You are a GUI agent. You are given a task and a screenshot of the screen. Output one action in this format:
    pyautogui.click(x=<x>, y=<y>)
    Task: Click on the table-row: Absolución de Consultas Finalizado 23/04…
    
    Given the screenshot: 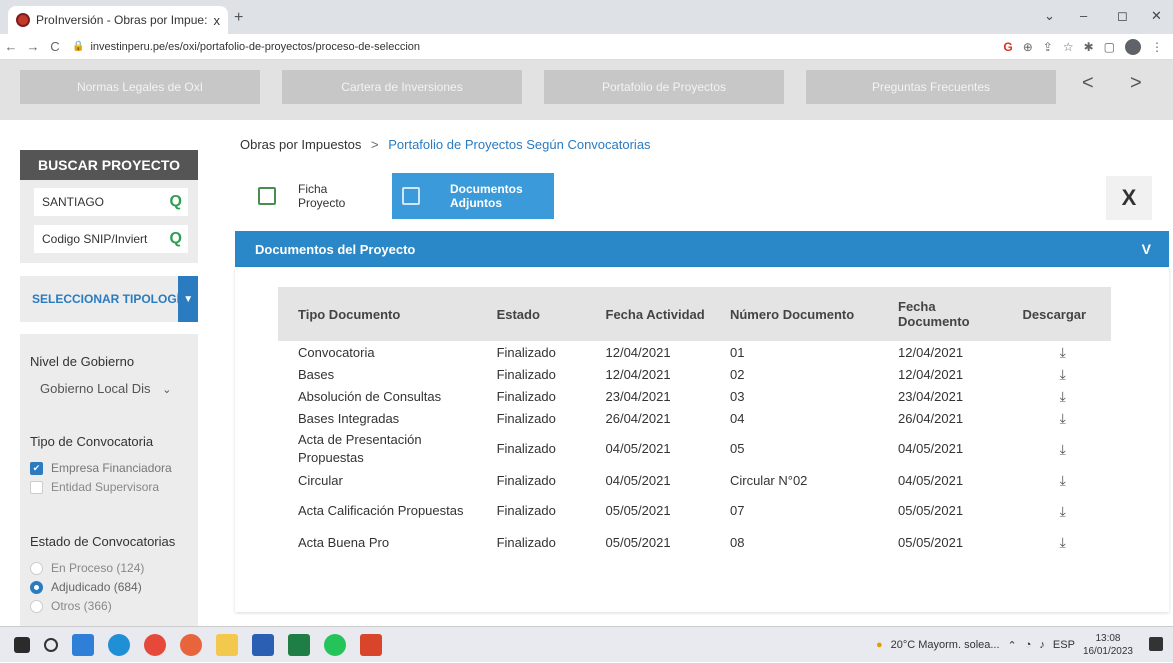 What is the action you would take?
    pyautogui.click(x=694, y=396)
    